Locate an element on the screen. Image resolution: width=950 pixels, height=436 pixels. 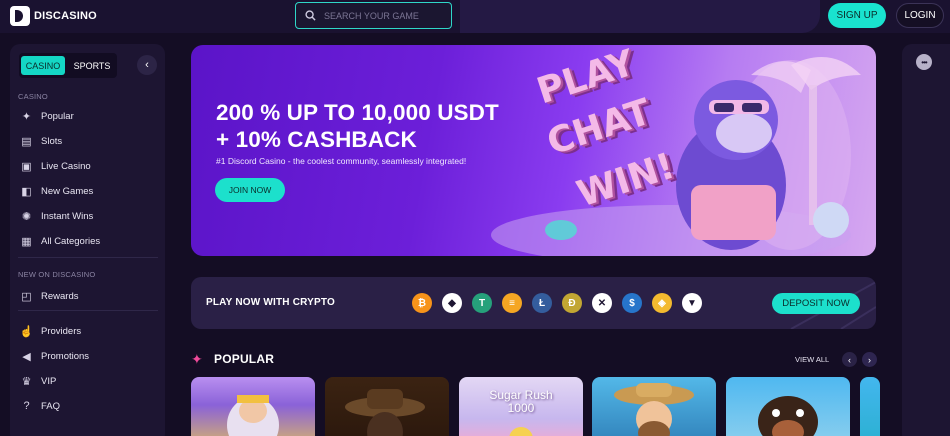
sidebar-item-label: FAQ is located at coordinates (51, 406).